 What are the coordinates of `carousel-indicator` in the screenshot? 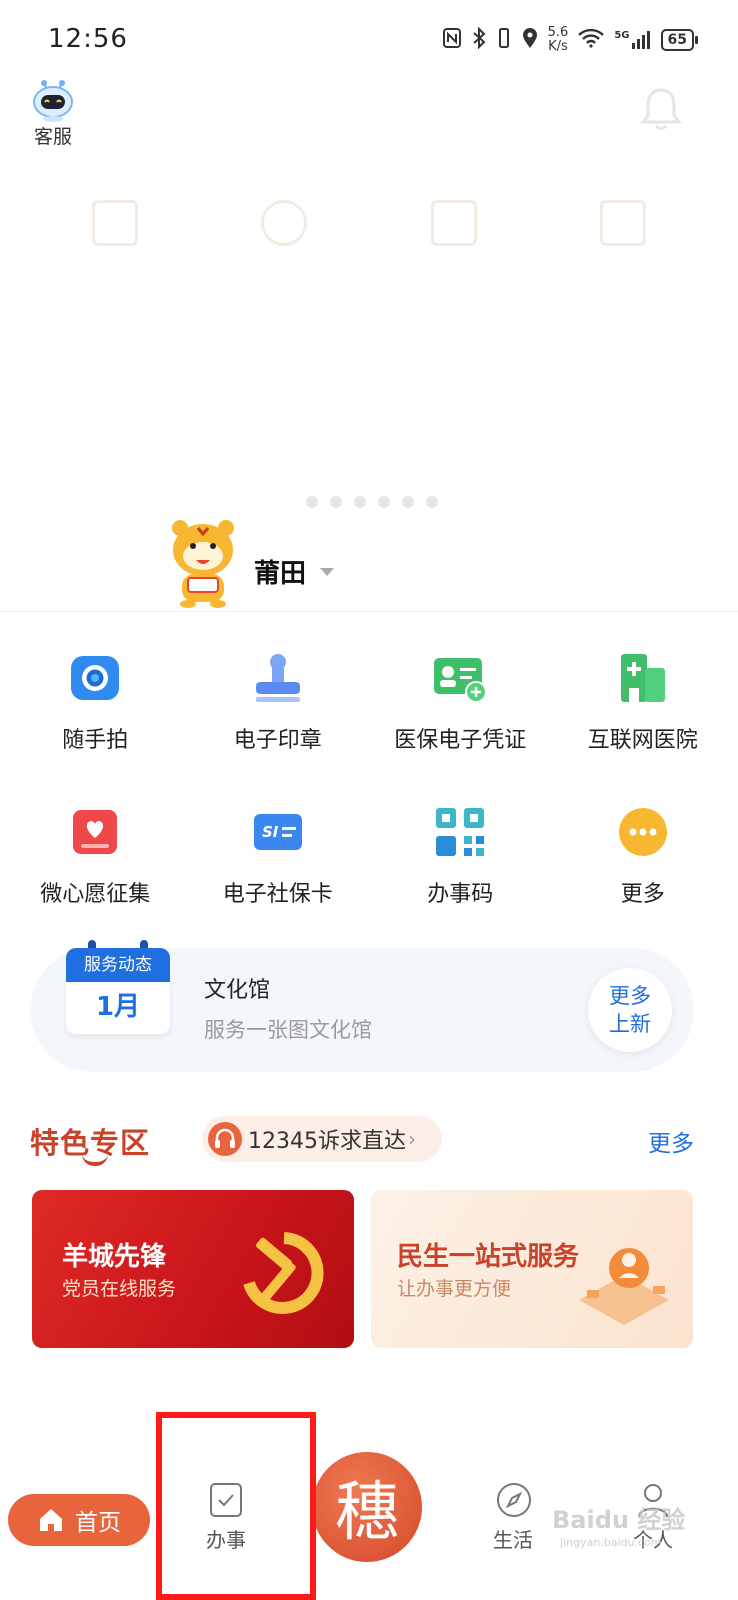 It's located at (372, 502).